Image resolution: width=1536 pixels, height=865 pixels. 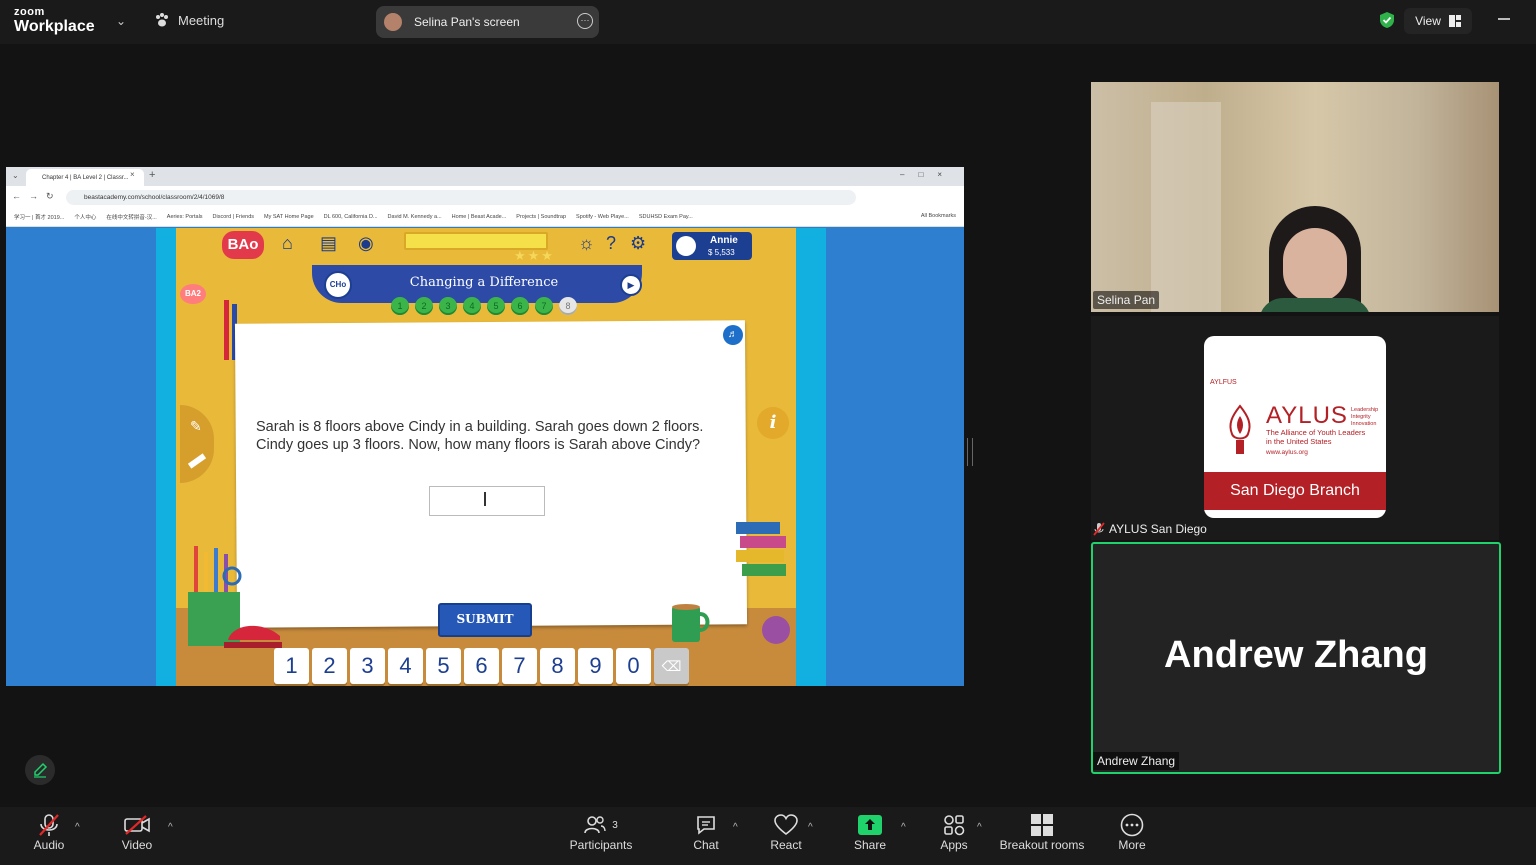 I want to click on lightbulb-icon: ☼, so click(x=586, y=243).